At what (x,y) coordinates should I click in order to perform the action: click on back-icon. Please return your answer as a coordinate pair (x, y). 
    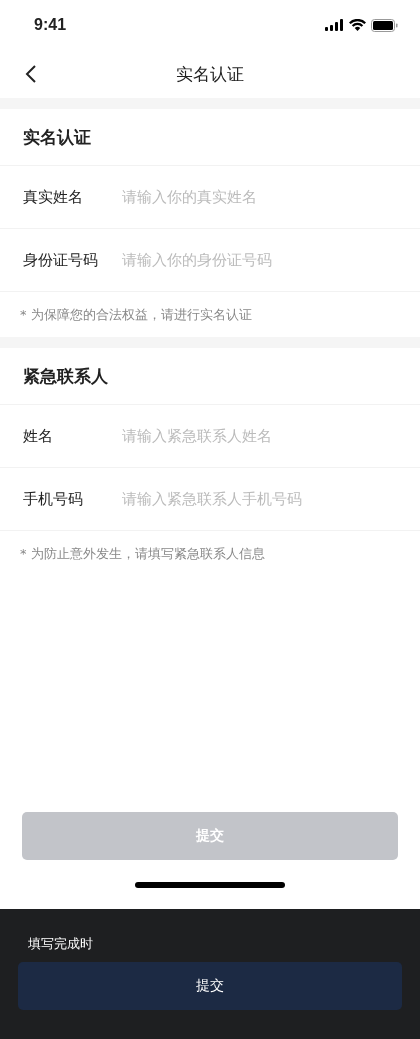
    Looking at the image, I should click on (31, 74).